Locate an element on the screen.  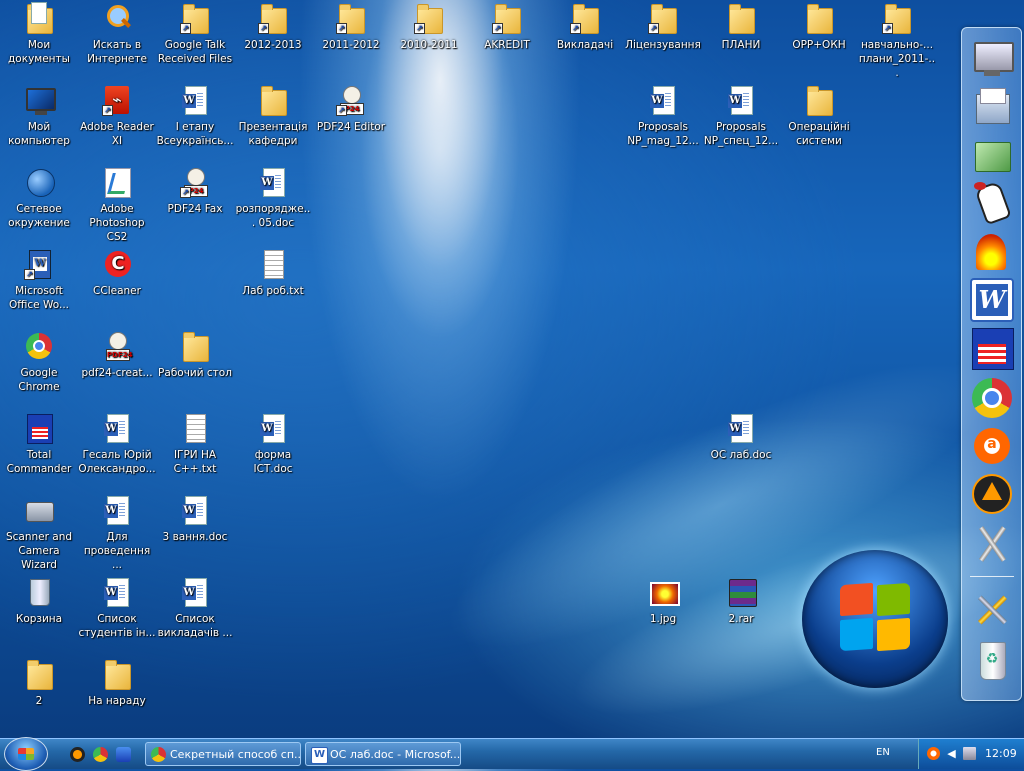
start-button is located at coordinates (26, 754).